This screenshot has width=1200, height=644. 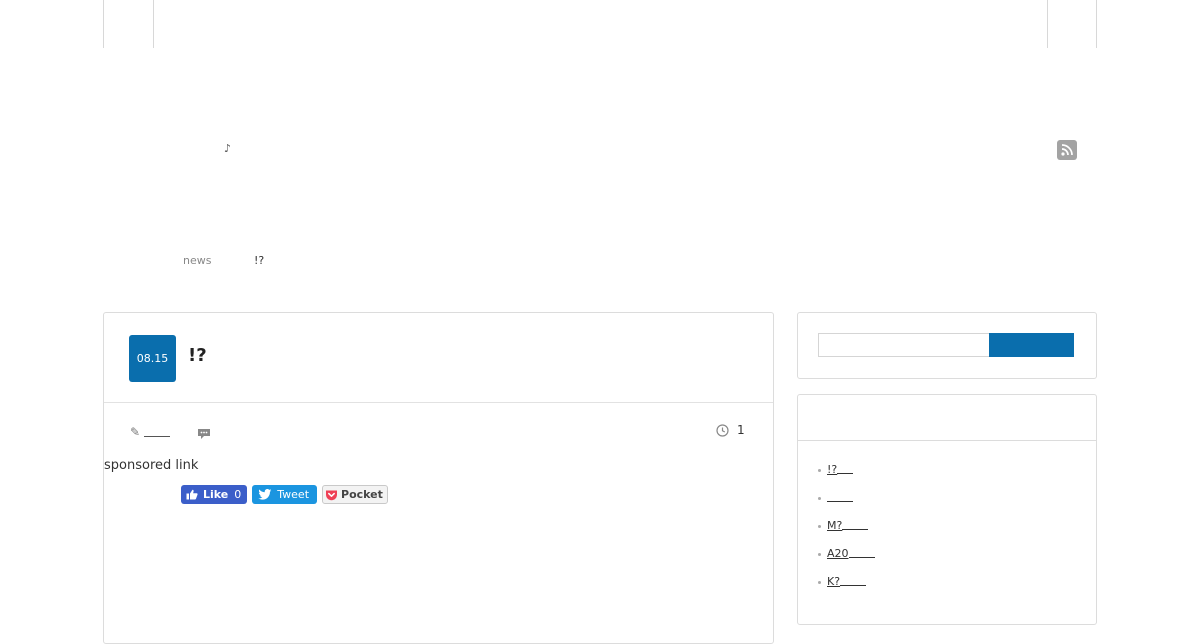 What do you see at coordinates (903, 345) in the screenshot?
I see `search-input` at bounding box center [903, 345].